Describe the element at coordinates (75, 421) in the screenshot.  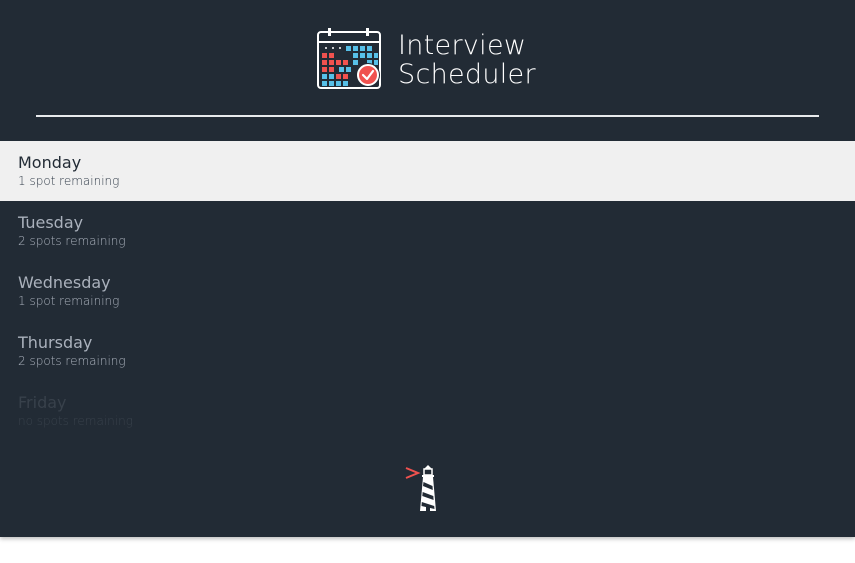
I see `day-spots-remaining: no spots remaining` at that location.